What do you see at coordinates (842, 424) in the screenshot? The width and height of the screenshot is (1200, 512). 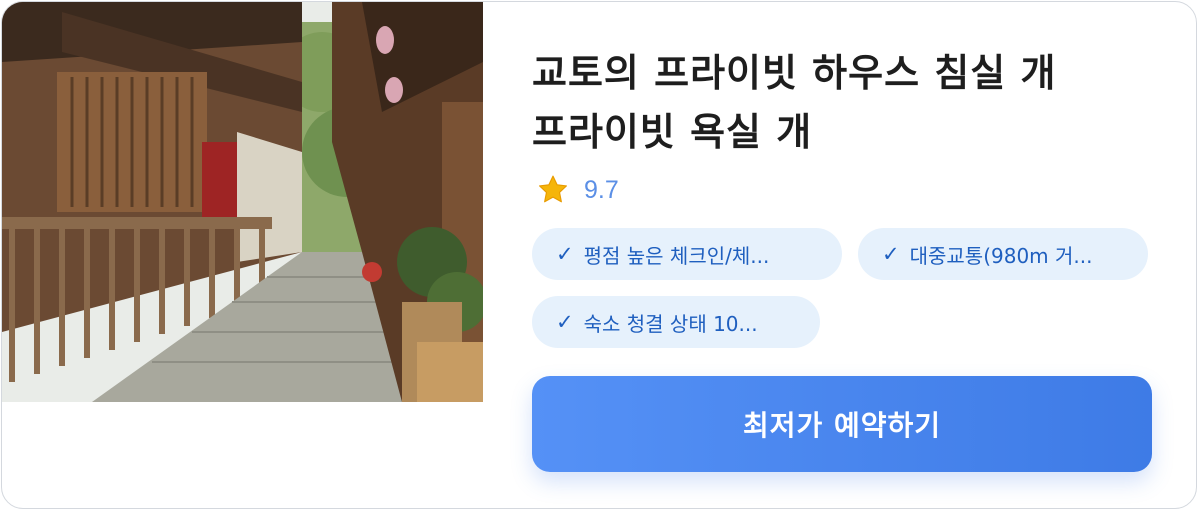 I see `book-lowest-price-button: 최저가 예약하기` at bounding box center [842, 424].